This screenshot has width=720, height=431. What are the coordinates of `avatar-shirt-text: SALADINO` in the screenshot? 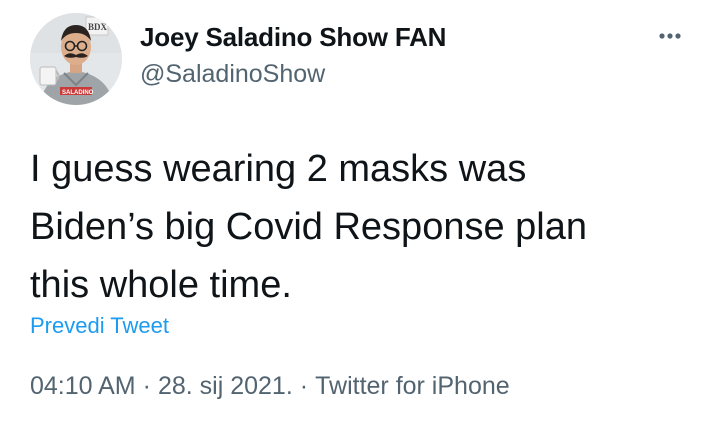 It's located at (78, 93).